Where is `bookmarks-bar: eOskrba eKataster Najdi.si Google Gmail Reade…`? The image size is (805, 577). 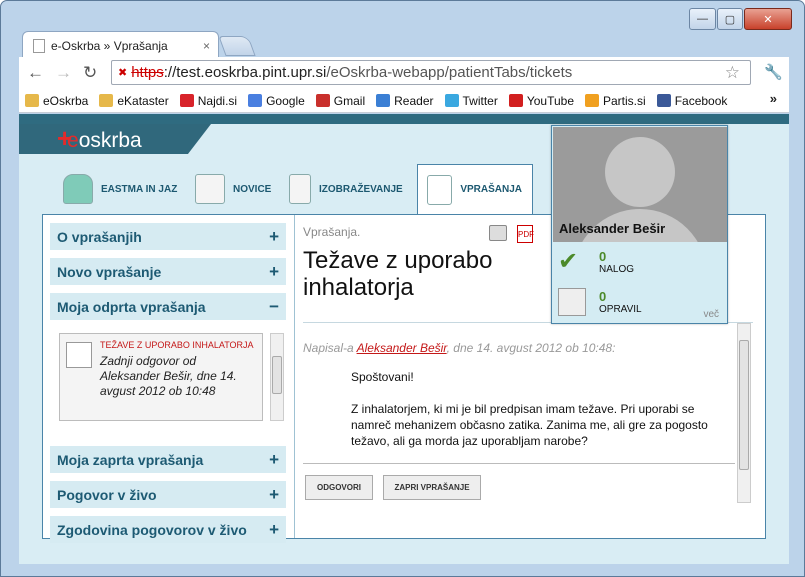
bookmarks-bar: eOskrba eKataster Najdi.si Google Gmail Reade… is located at coordinates (404, 101).